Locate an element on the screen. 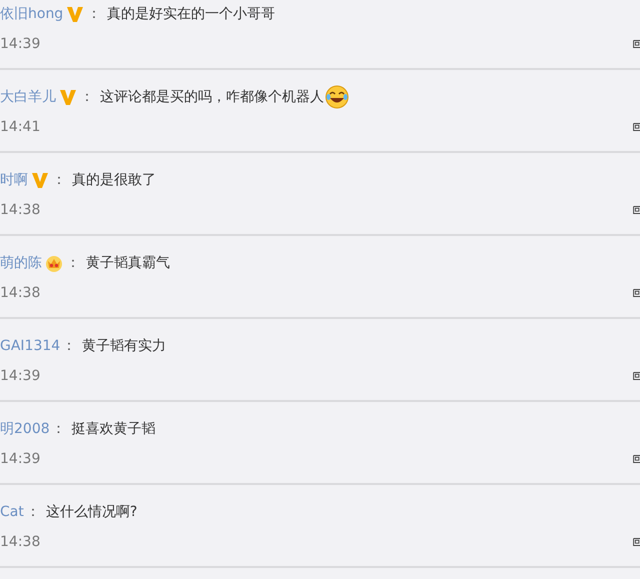 Image resolution: width=640 pixels, height=579 pixels. comment-text: 挺喜欢黄子韬 is located at coordinates (114, 429).